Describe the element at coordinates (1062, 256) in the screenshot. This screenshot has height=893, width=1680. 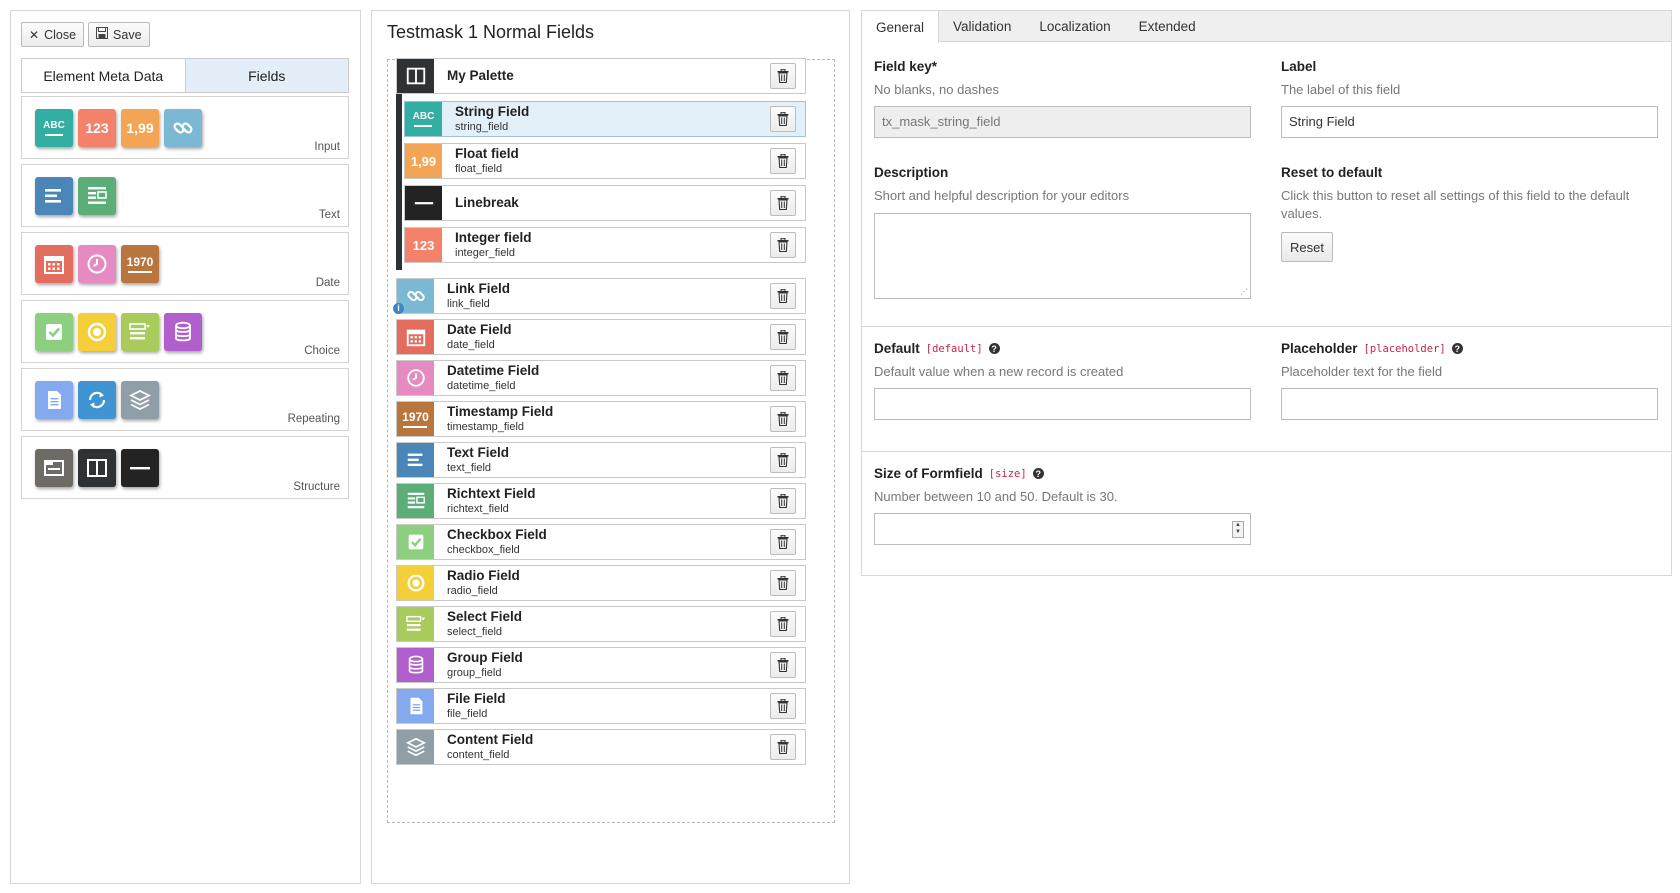
I see `description-textarea: ⋰` at that location.